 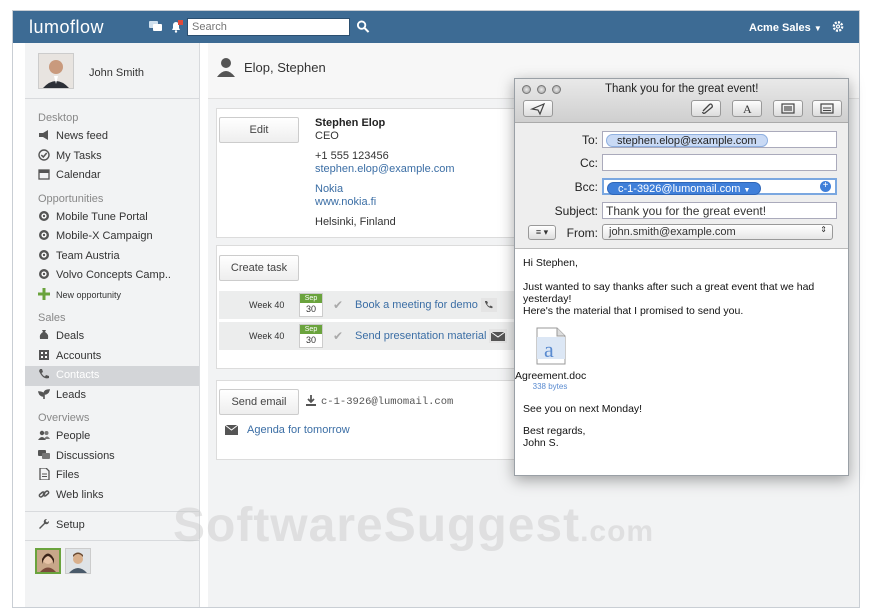 I want to click on speech-bubbles-icon, so click(x=44, y=454).